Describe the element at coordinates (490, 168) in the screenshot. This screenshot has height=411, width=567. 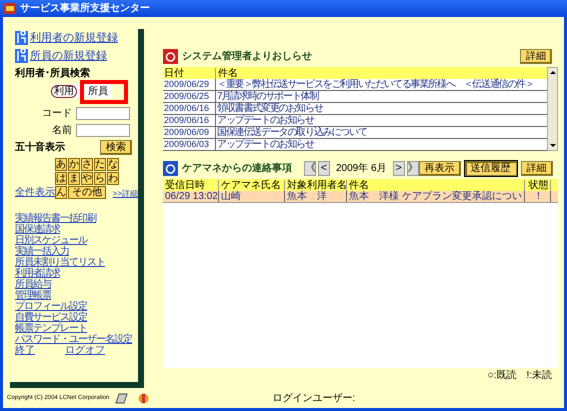
I see `toolbar-button: 送信履歴` at that location.